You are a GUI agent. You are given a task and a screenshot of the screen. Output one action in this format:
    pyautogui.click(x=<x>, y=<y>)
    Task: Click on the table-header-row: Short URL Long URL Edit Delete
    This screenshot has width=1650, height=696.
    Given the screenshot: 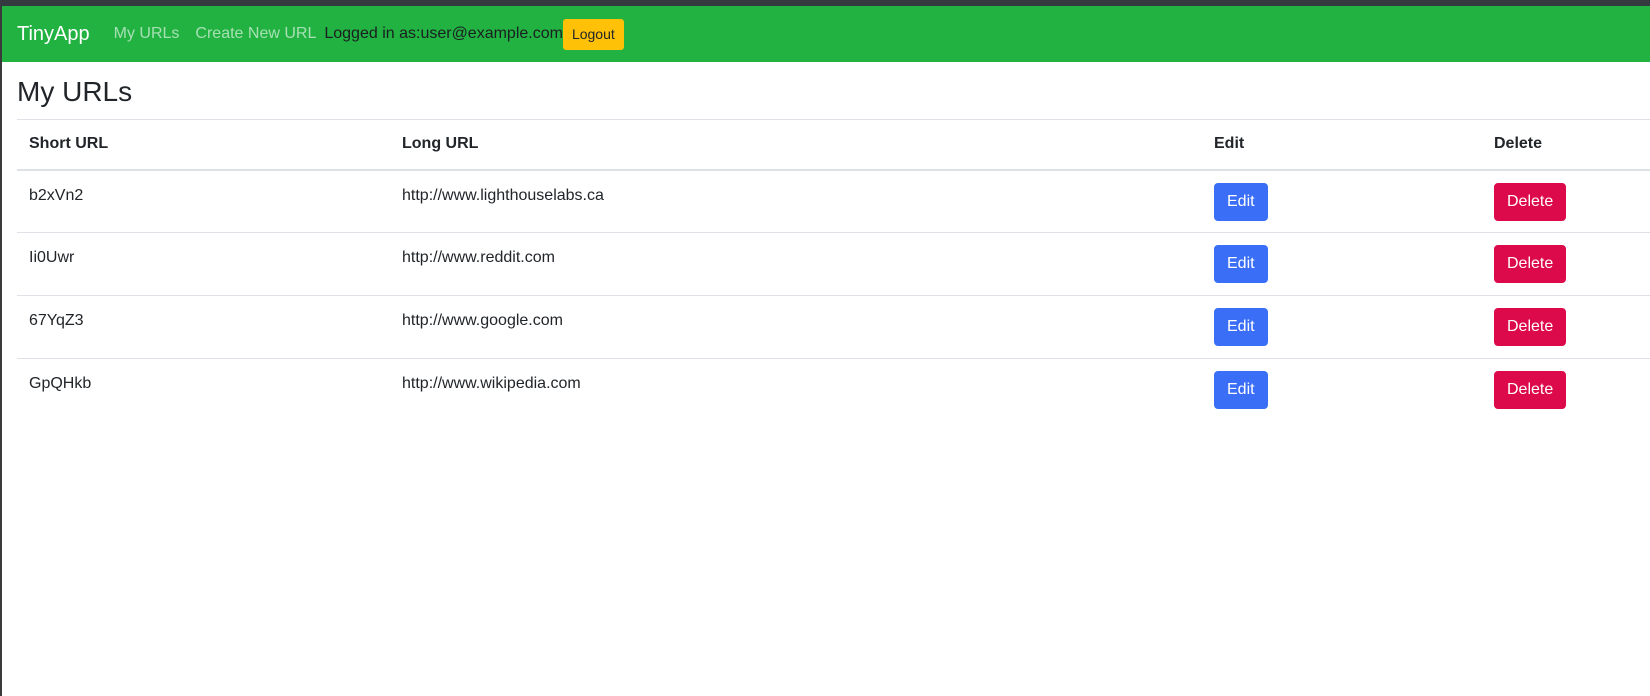 What is the action you would take?
    pyautogui.click(x=833, y=144)
    